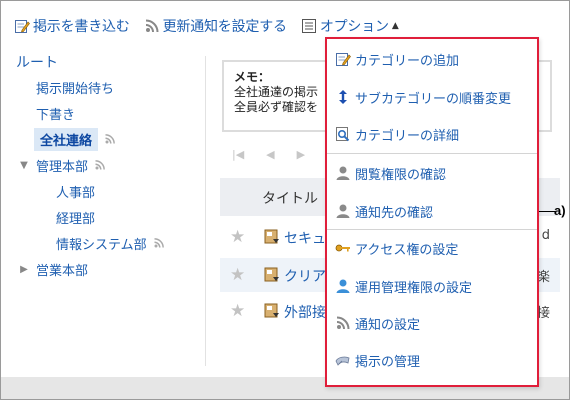 Image resolution: width=570 pixels, height=400 pixels. I want to click on menu-item-label: 通知の設定, so click(388, 325).